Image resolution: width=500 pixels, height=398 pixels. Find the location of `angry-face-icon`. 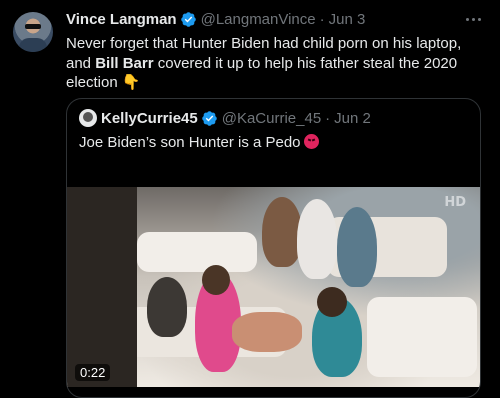

angry-face-icon is located at coordinates (311, 141).